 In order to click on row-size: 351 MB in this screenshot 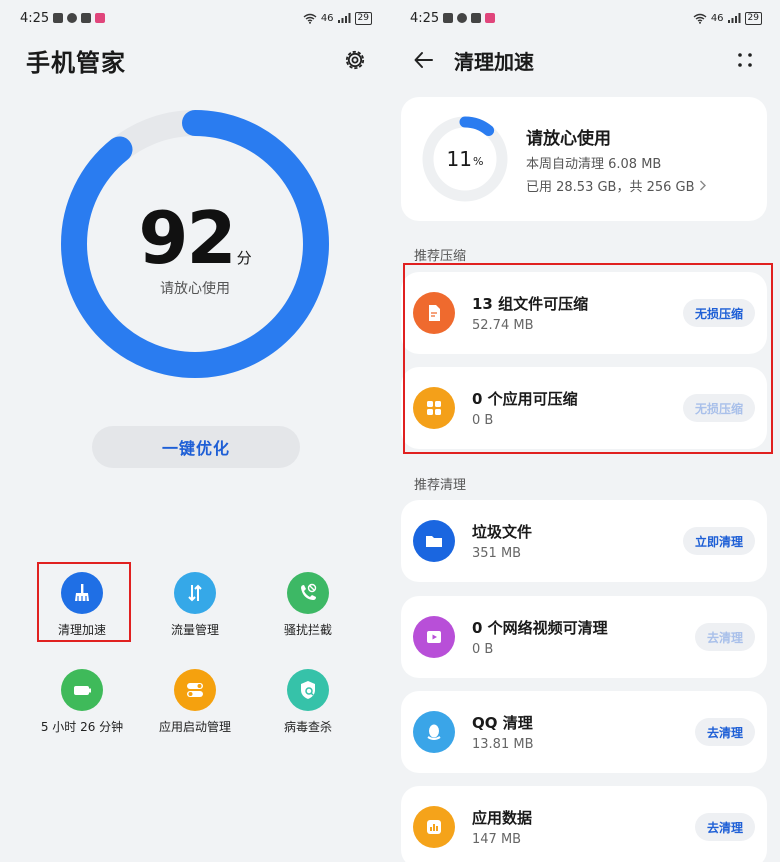, I will do `click(497, 553)`.